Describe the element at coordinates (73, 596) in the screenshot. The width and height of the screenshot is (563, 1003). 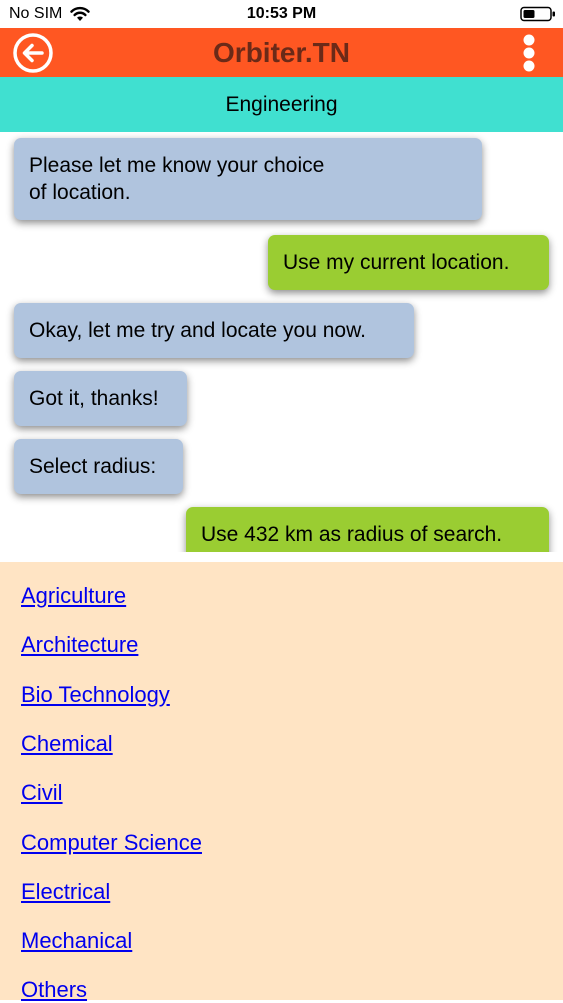
I see `option-agriculture: Agriculture` at that location.